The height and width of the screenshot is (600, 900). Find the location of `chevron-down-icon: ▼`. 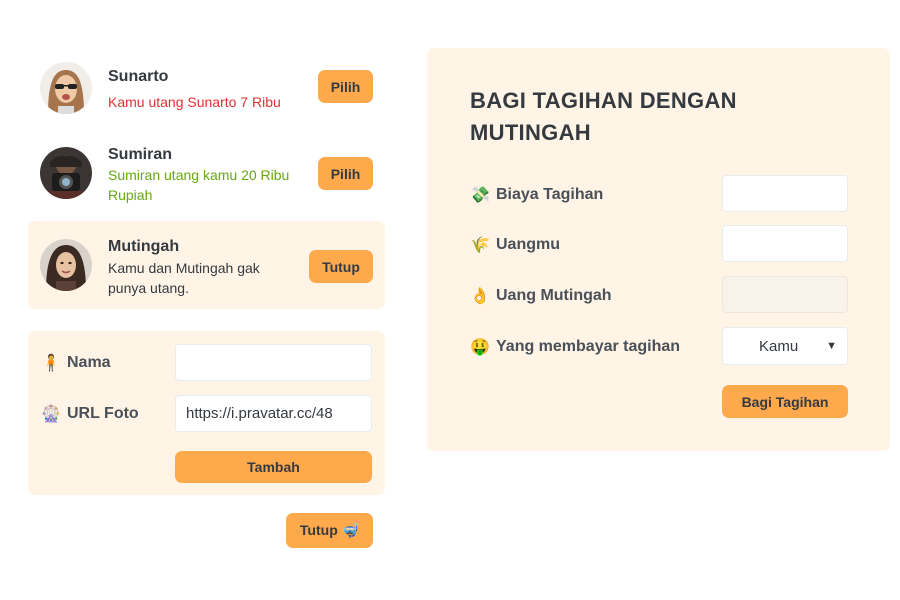

chevron-down-icon: ▼ is located at coordinates (831, 346).